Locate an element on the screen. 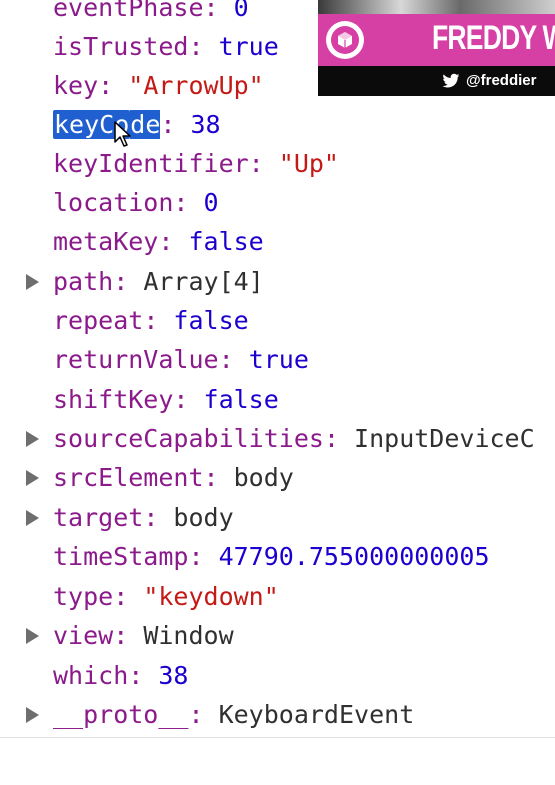  property-key: repeat is located at coordinates (98, 320).